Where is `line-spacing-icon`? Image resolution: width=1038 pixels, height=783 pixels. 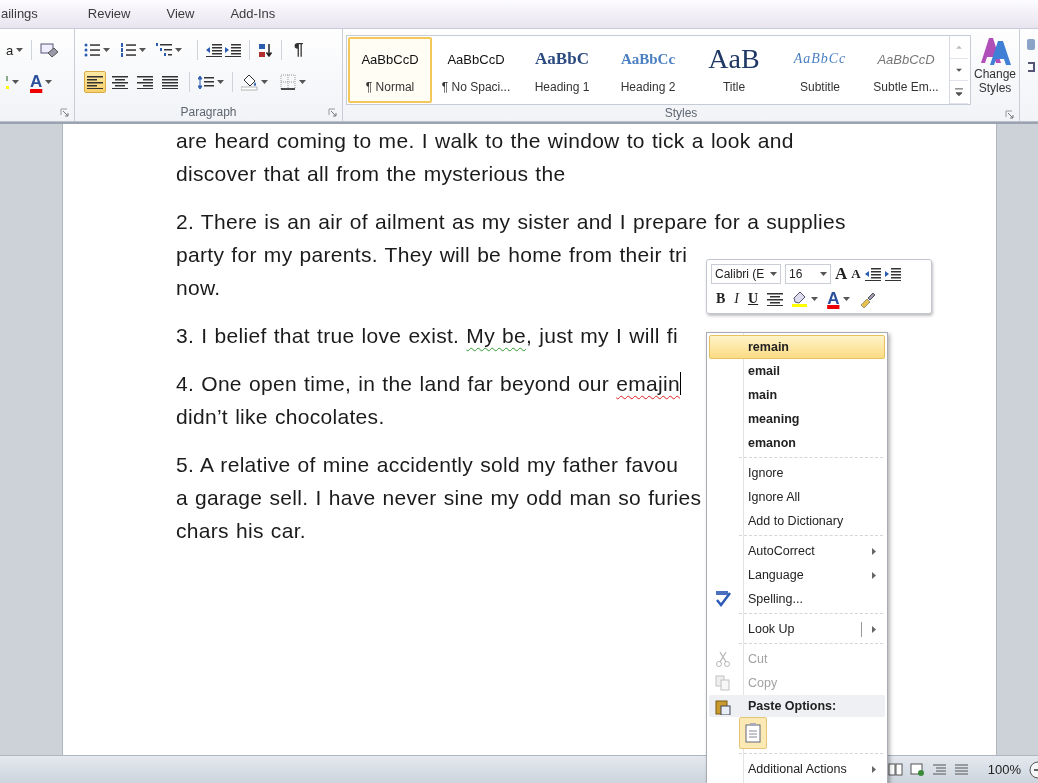 line-spacing-icon is located at coordinates (206, 82).